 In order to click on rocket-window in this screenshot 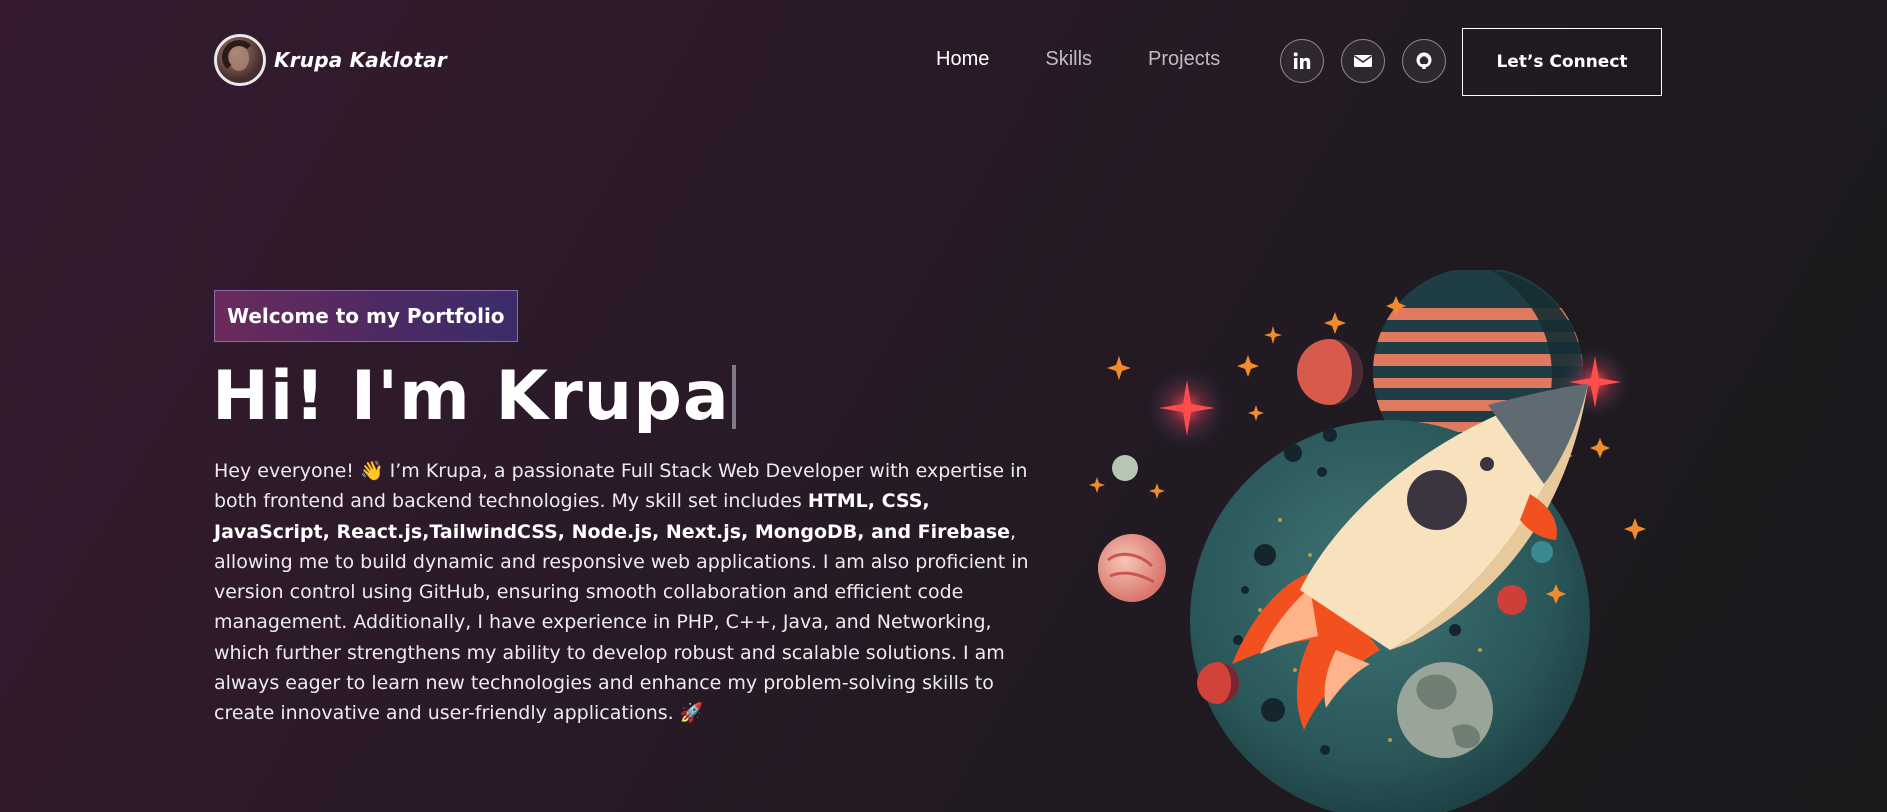, I will do `click(1437, 500)`.